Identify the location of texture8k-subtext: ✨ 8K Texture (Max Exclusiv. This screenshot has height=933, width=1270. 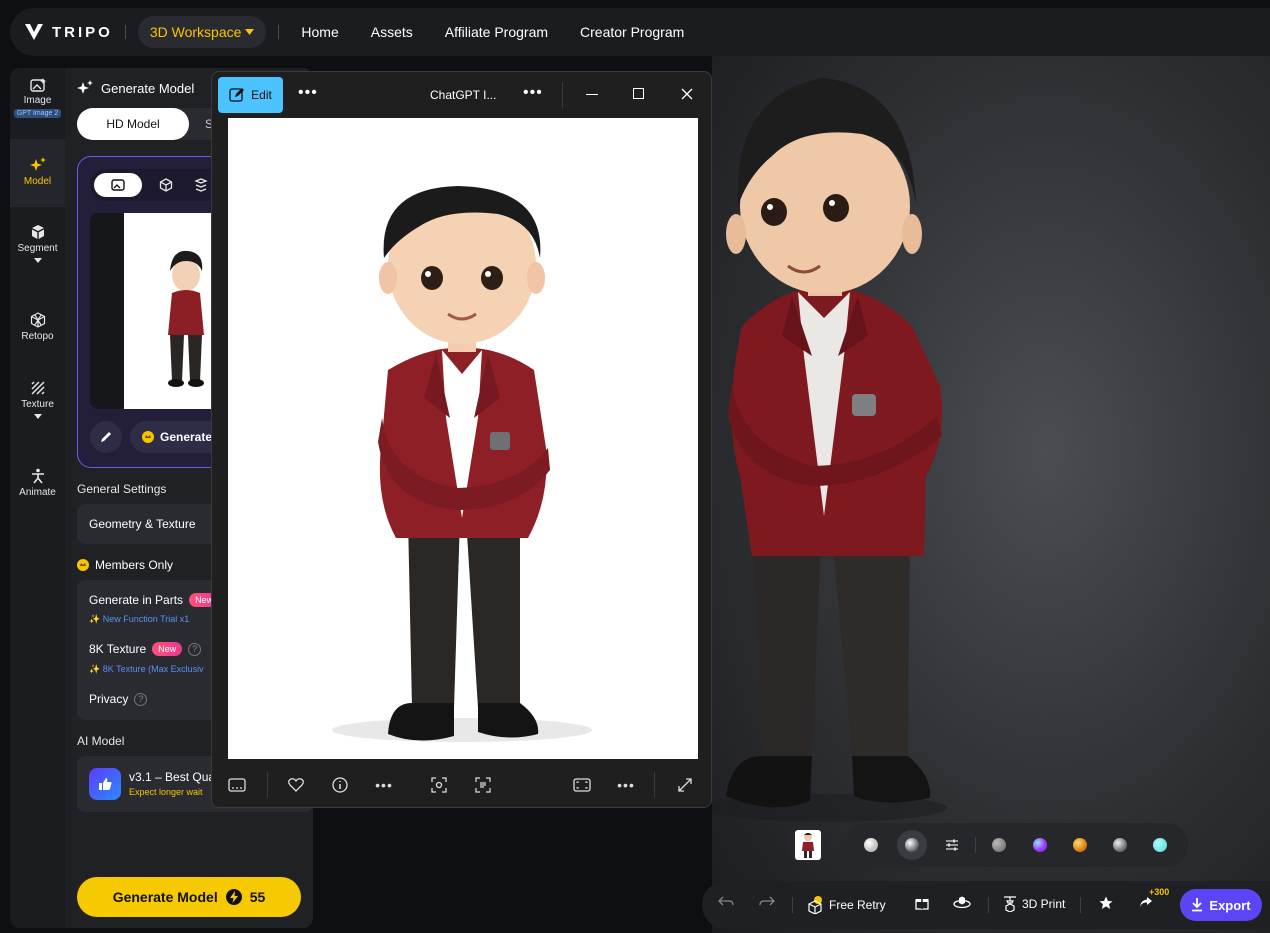
(146, 669).